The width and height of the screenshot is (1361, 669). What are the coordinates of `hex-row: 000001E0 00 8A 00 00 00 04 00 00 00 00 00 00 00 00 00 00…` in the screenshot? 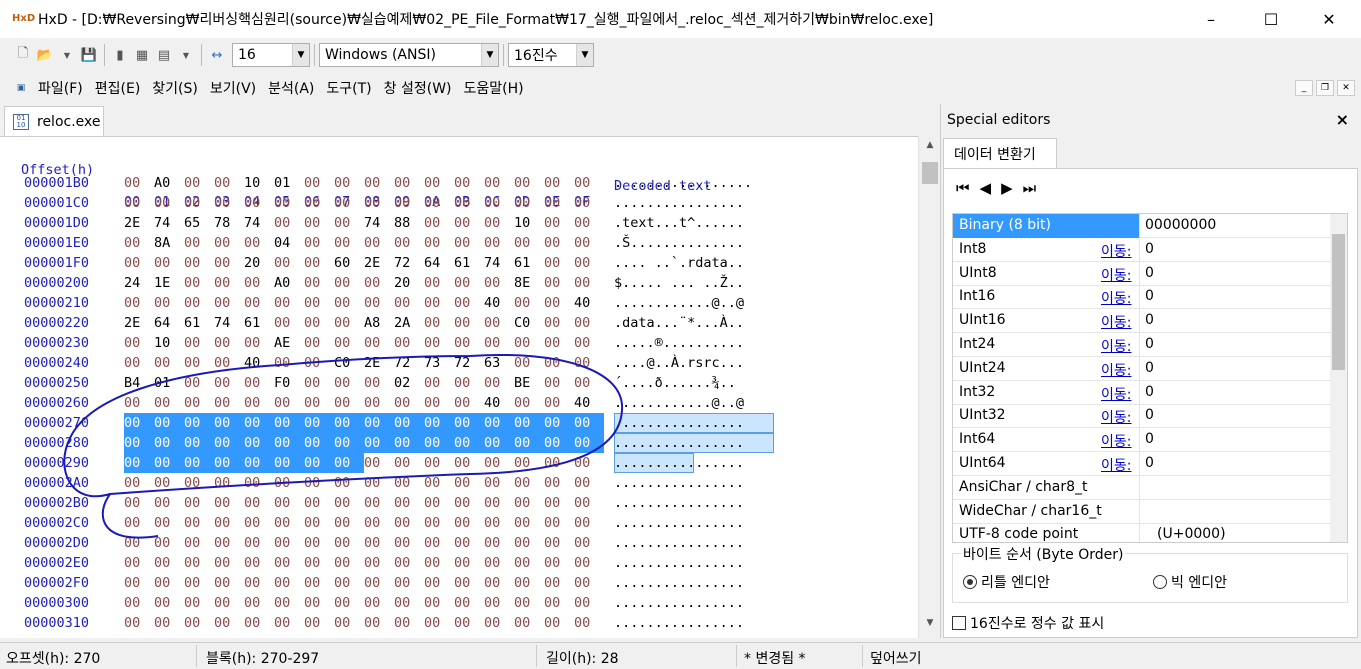 It's located at (459, 243).